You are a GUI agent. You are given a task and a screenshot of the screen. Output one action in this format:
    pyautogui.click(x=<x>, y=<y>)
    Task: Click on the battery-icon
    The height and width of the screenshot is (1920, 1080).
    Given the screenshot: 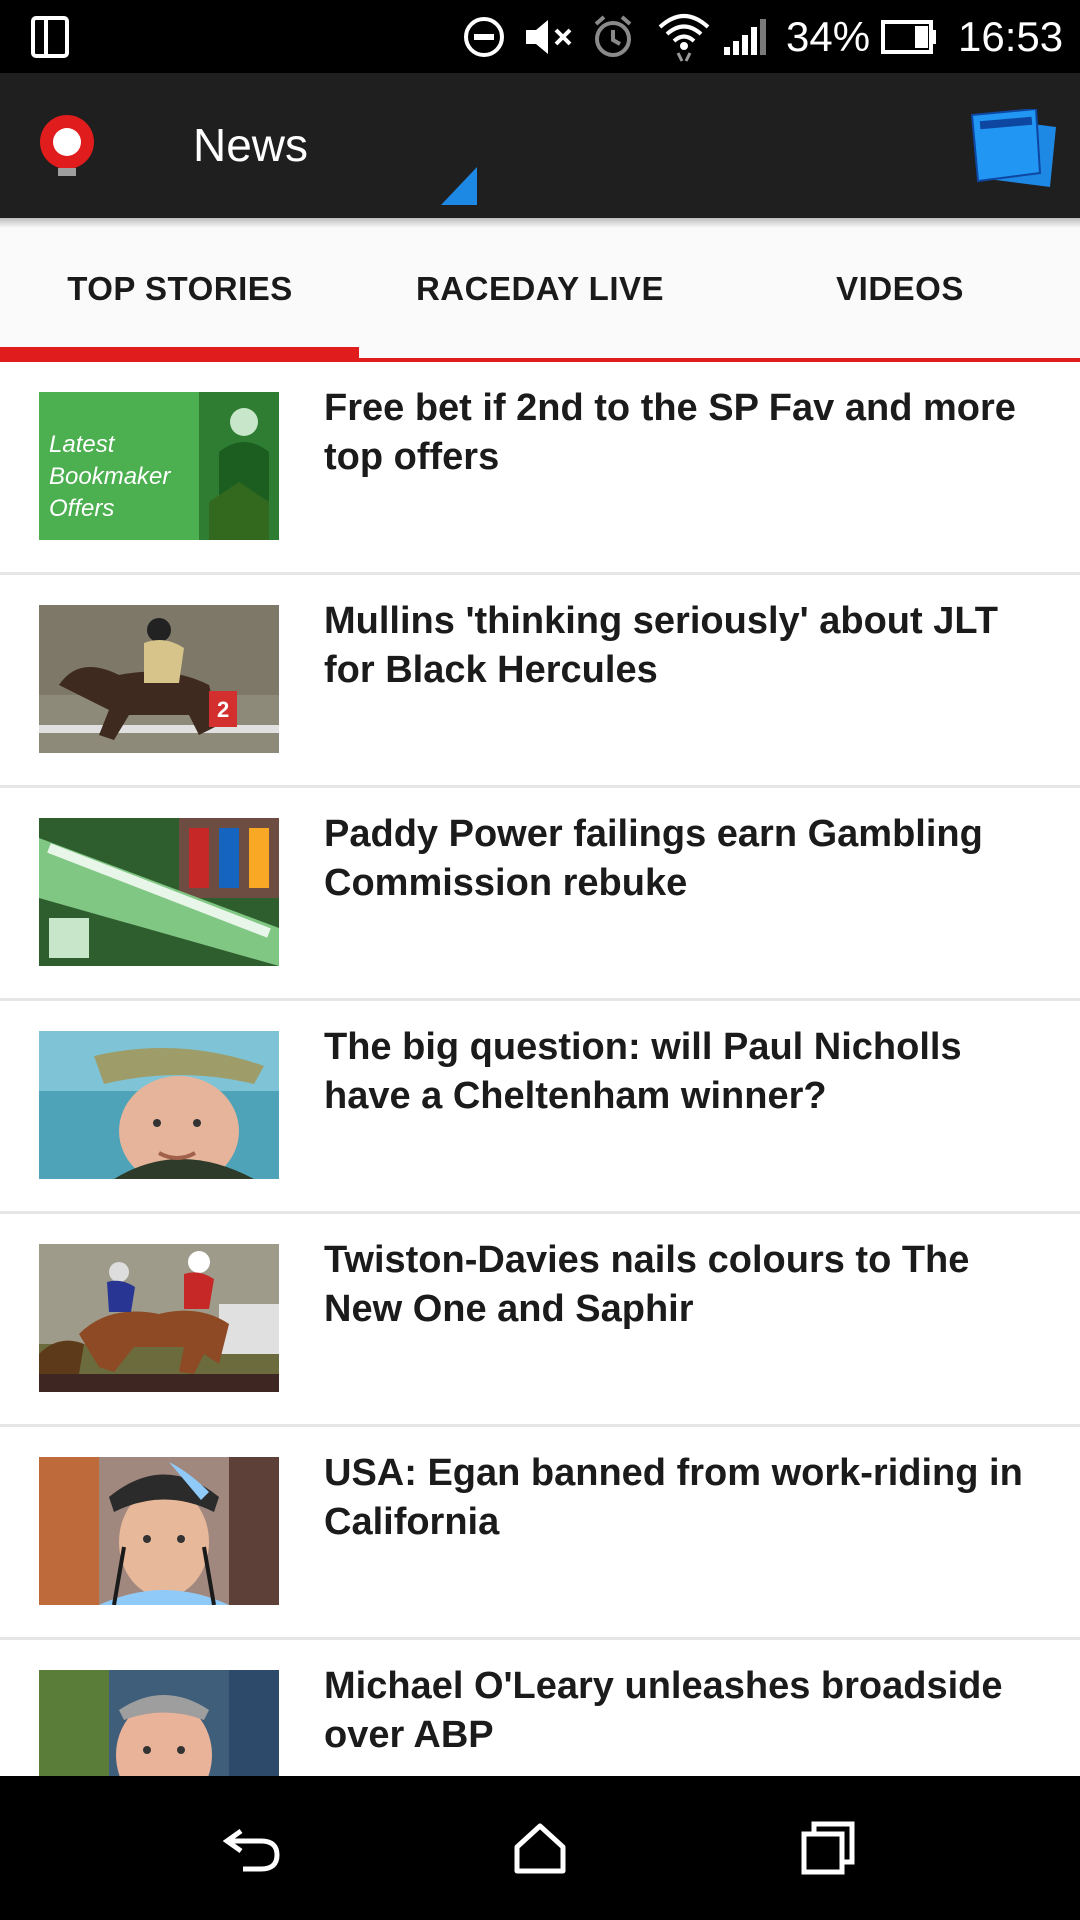 What is the action you would take?
    pyautogui.click(x=909, y=36)
    